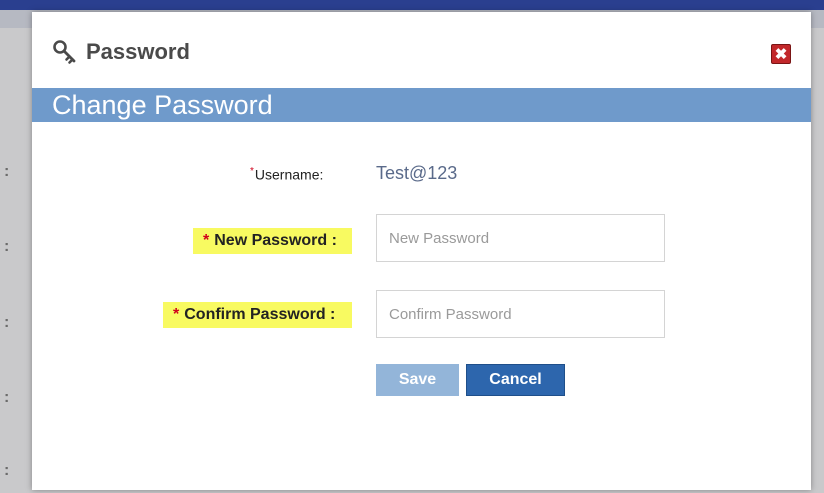  What do you see at coordinates (64, 52) in the screenshot?
I see `key-icon` at bounding box center [64, 52].